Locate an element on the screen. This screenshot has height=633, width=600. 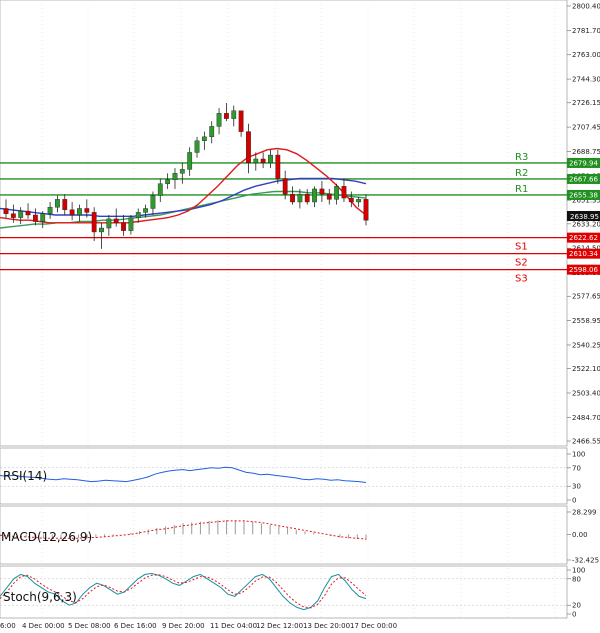
level-label-r2: R2 is located at coordinates (521, 173).